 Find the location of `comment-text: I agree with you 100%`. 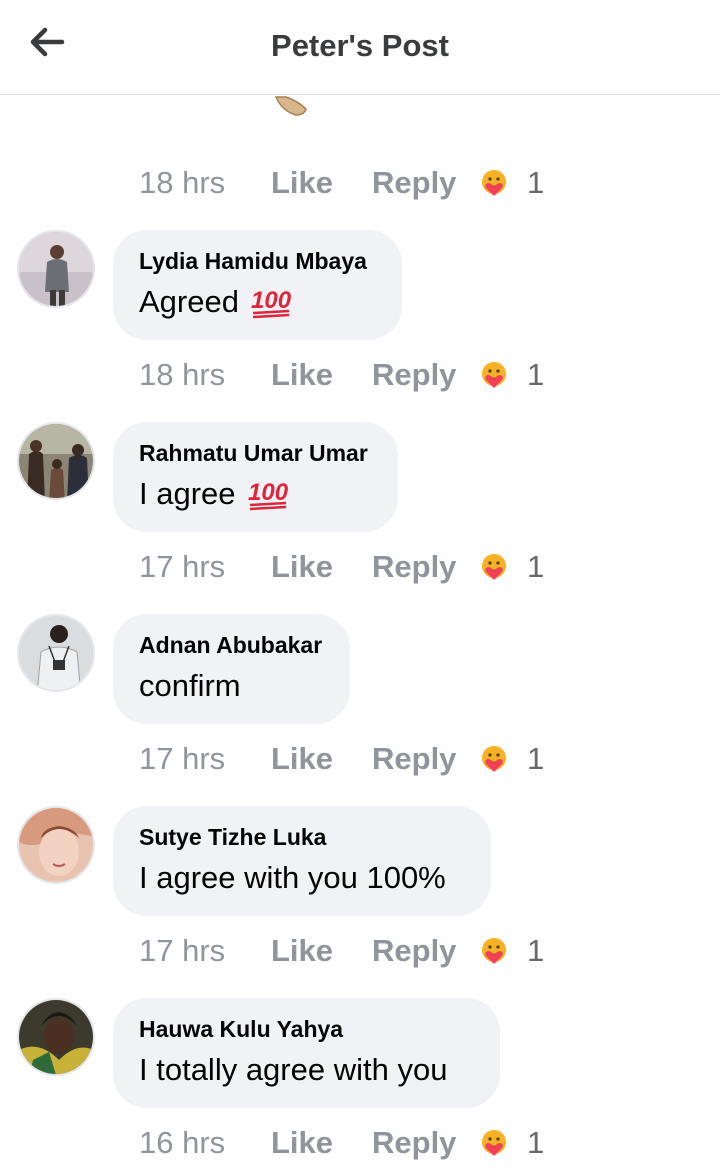

comment-text: I agree with you 100% is located at coordinates (292, 877).